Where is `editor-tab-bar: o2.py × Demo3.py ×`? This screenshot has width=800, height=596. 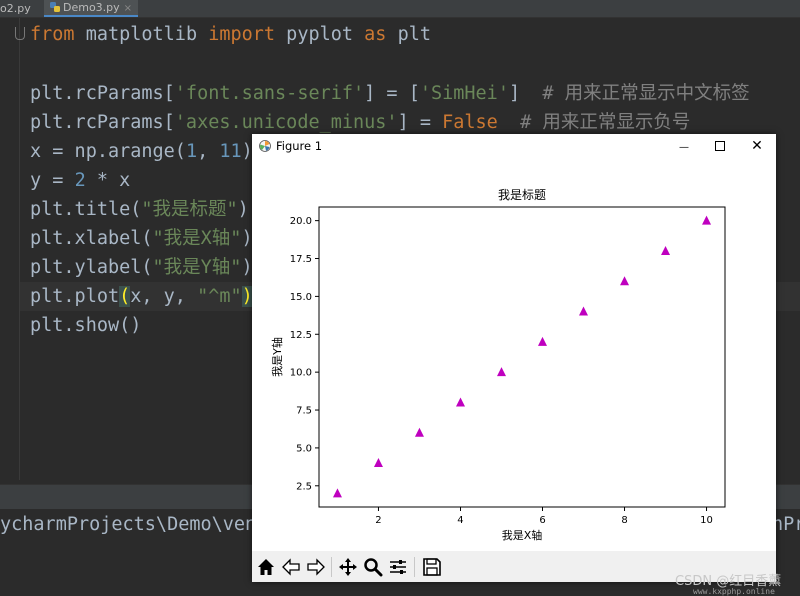 editor-tab-bar: o2.py × Demo3.py × is located at coordinates (400, 9).